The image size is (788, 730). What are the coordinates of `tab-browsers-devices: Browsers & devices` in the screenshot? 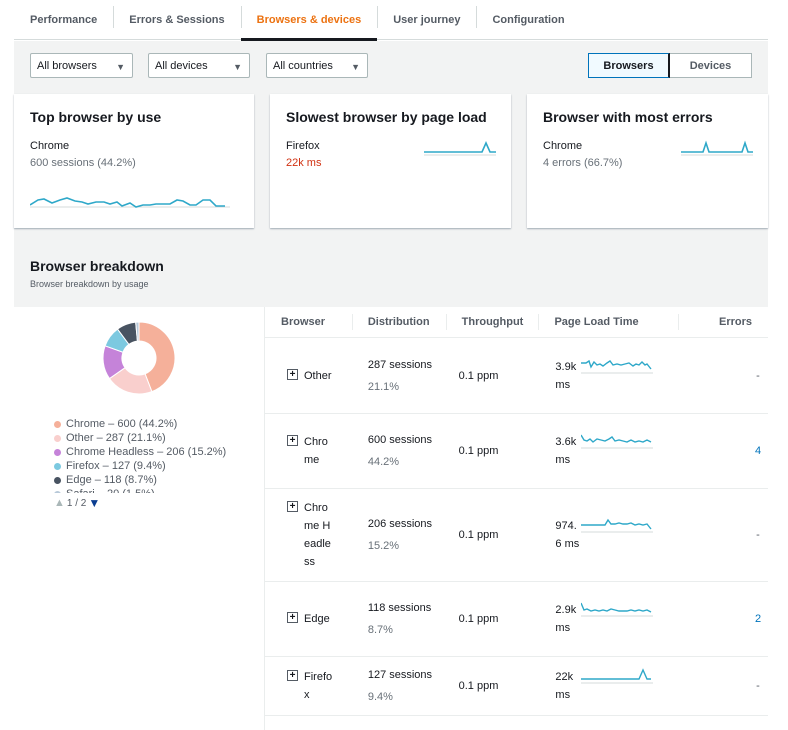 It's located at (309, 20).